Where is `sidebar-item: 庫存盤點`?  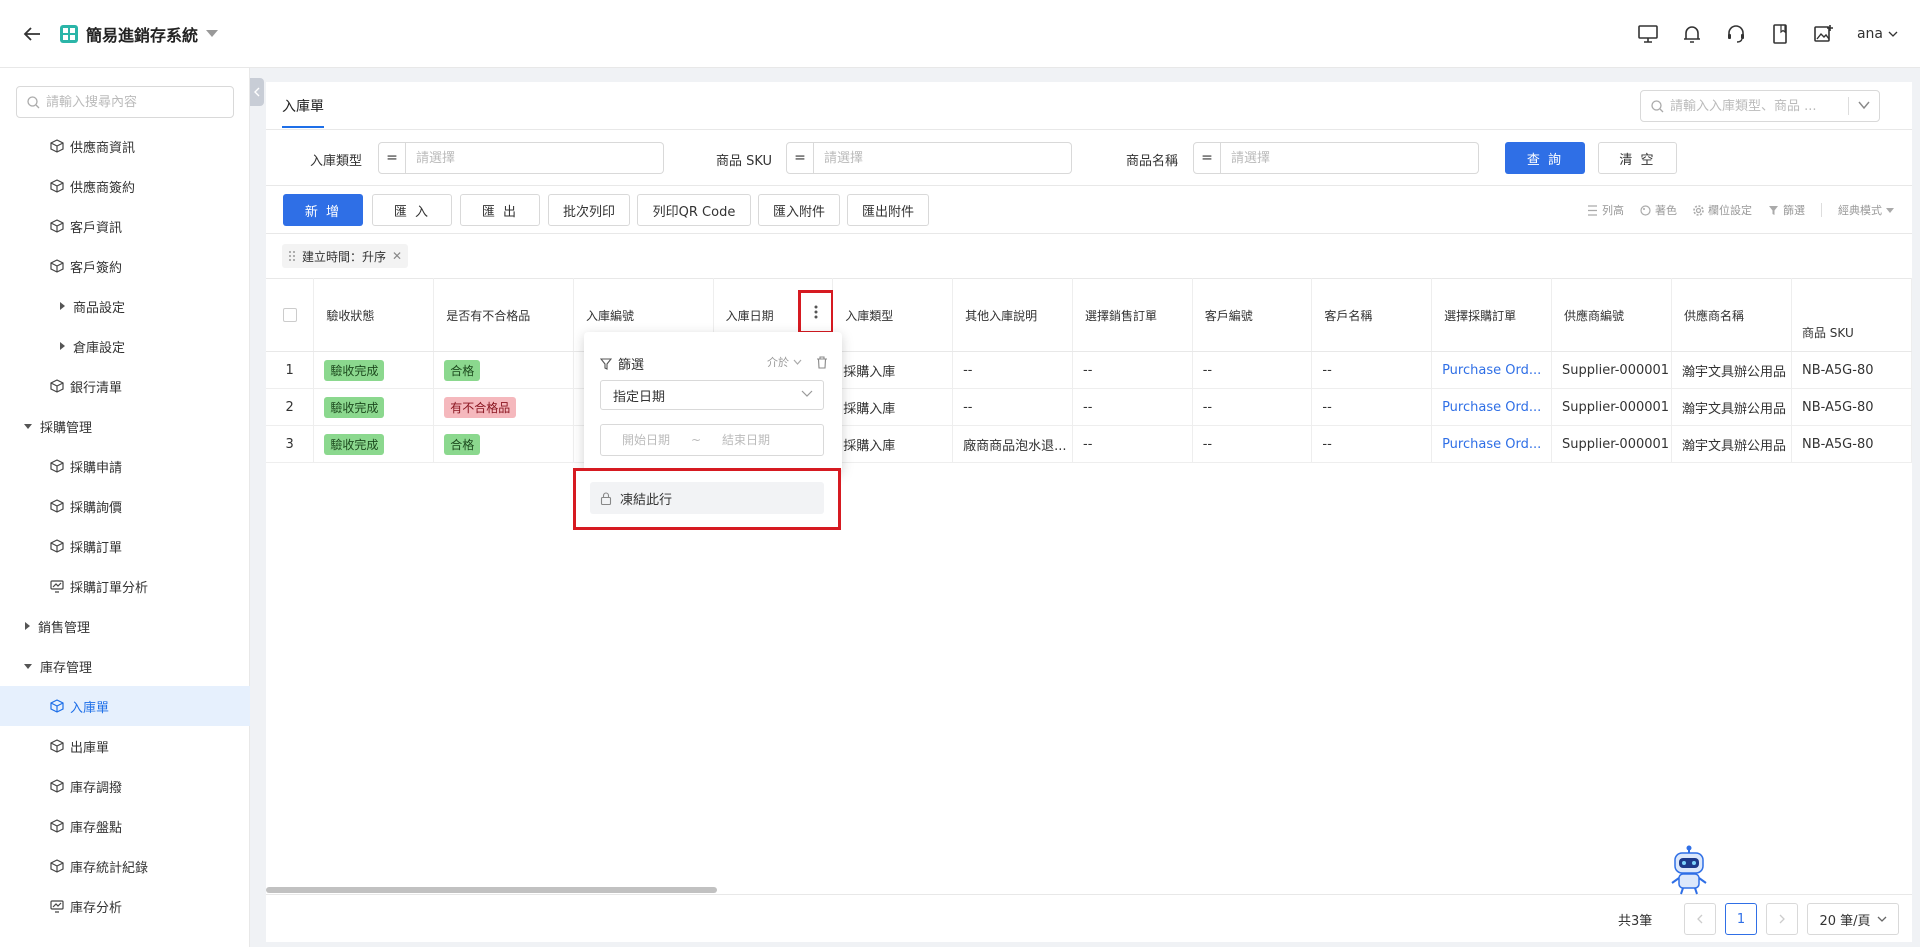 sidebar-item: 庫存盤點 is located at coordinates (125, 826).